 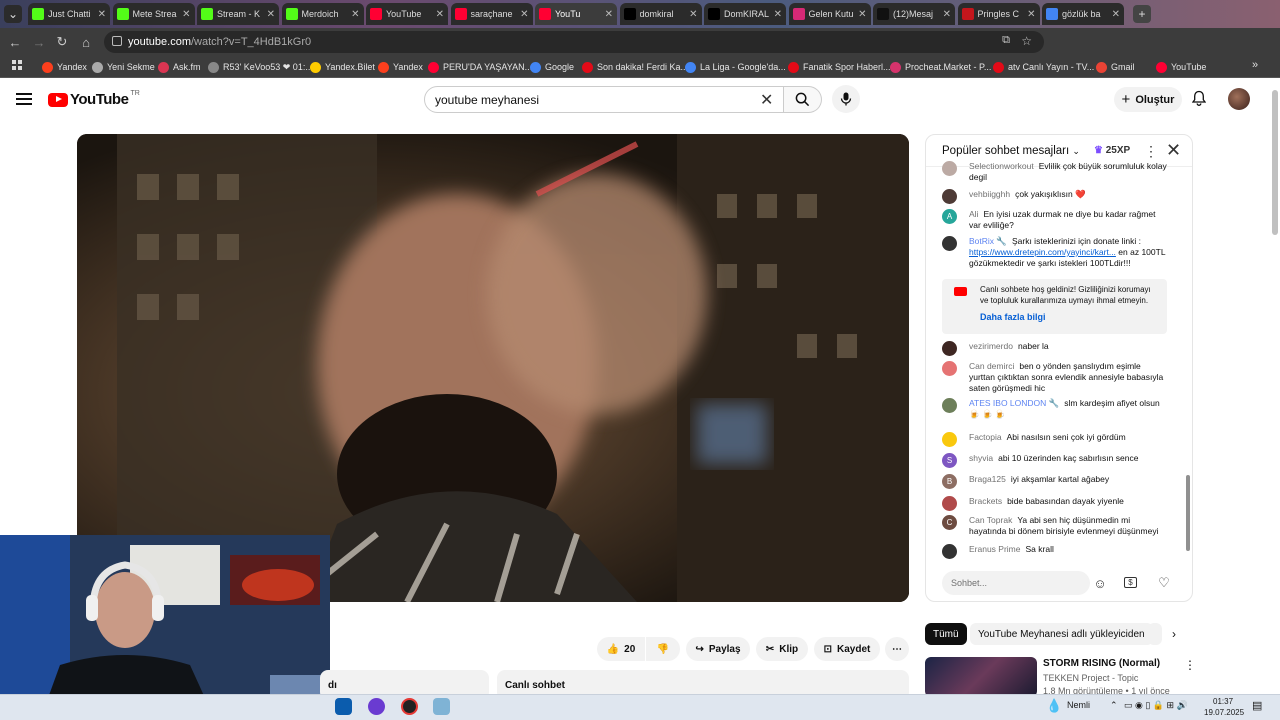 I want to click on chat-author-name: Selectionworkout, so click(x=1001, y=166).